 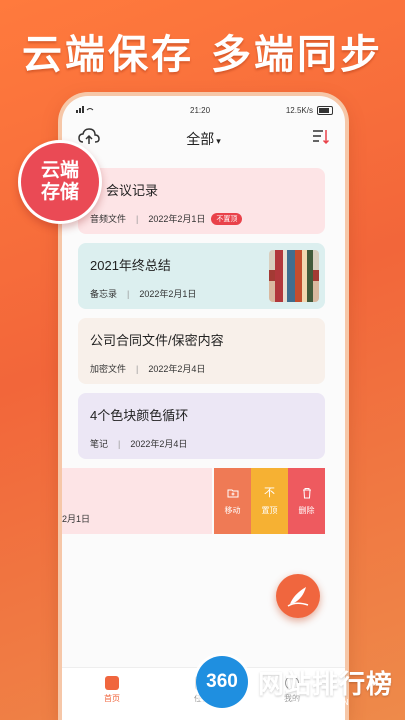 I want to click on note-card: 公司合同文件/保密内容 加密文件 | 2022年2月4日, so click(x=201, y=351).